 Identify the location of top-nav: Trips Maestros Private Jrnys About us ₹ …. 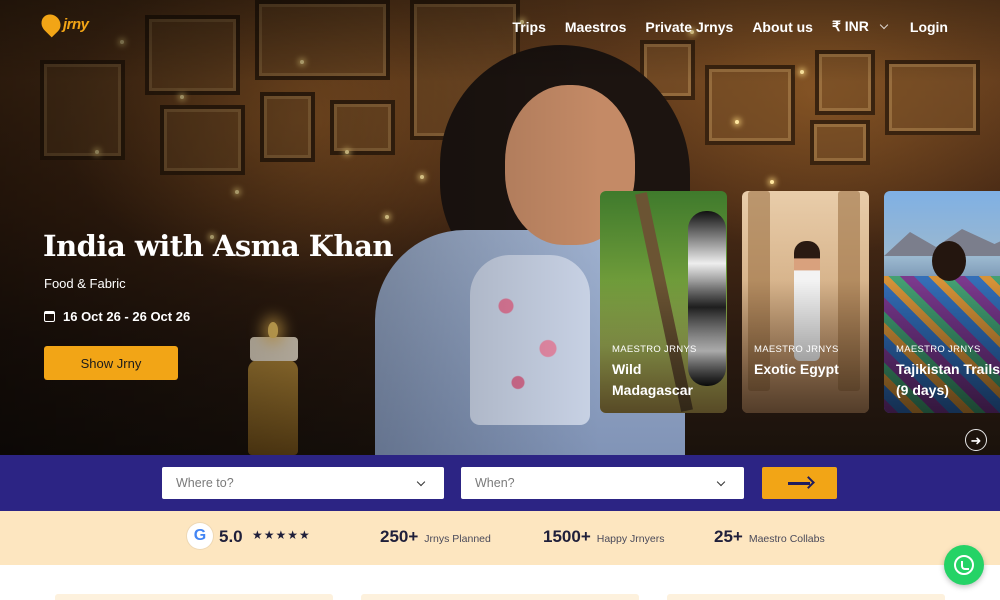
(730, 26).